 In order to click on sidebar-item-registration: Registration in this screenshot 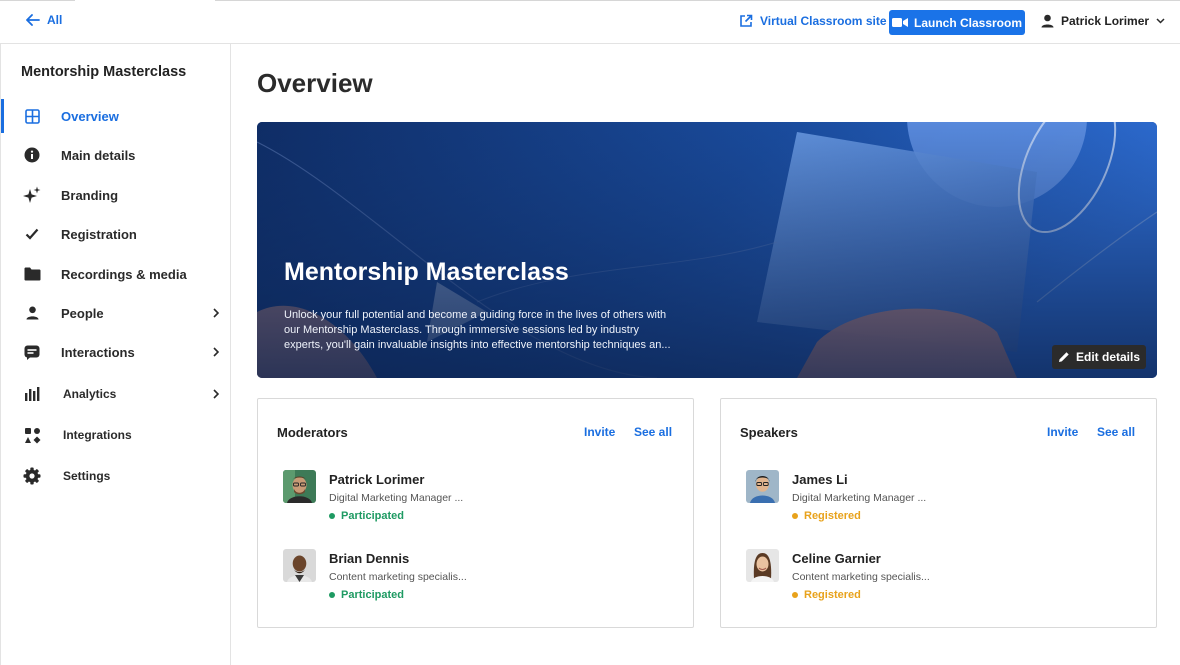, I will do `click(116, 234)`.